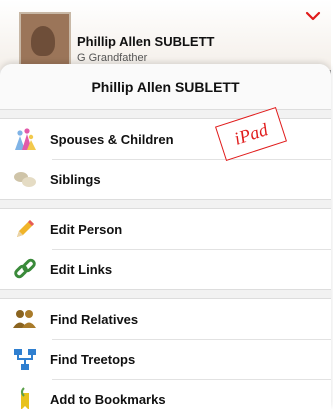  I want to click on menu-item-label: Edit Links, so click(81, 269).